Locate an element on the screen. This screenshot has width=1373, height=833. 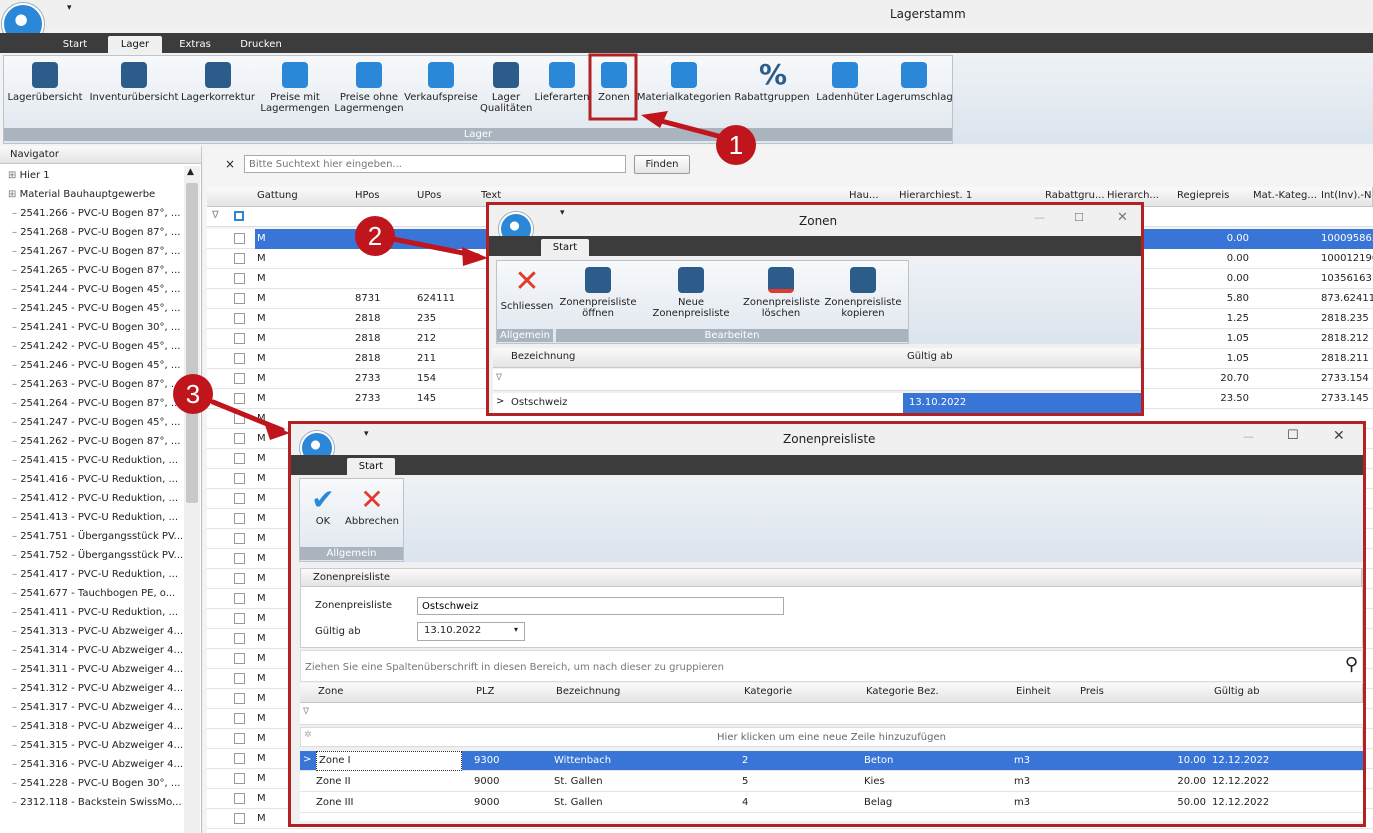
callout-2: 2 is located at coordinates (375, 236).